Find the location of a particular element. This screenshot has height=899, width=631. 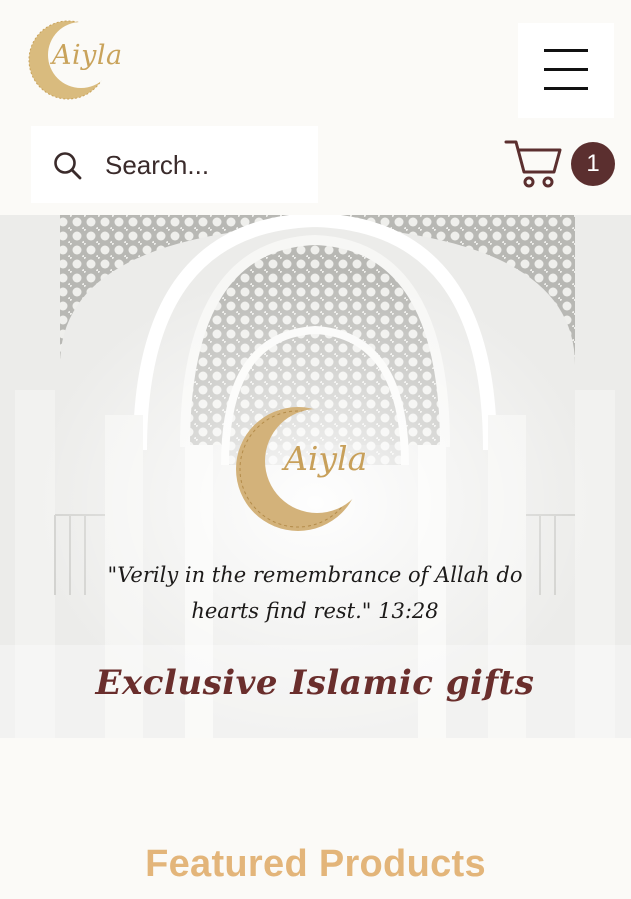

search-input is located at coordinates (205, 165).